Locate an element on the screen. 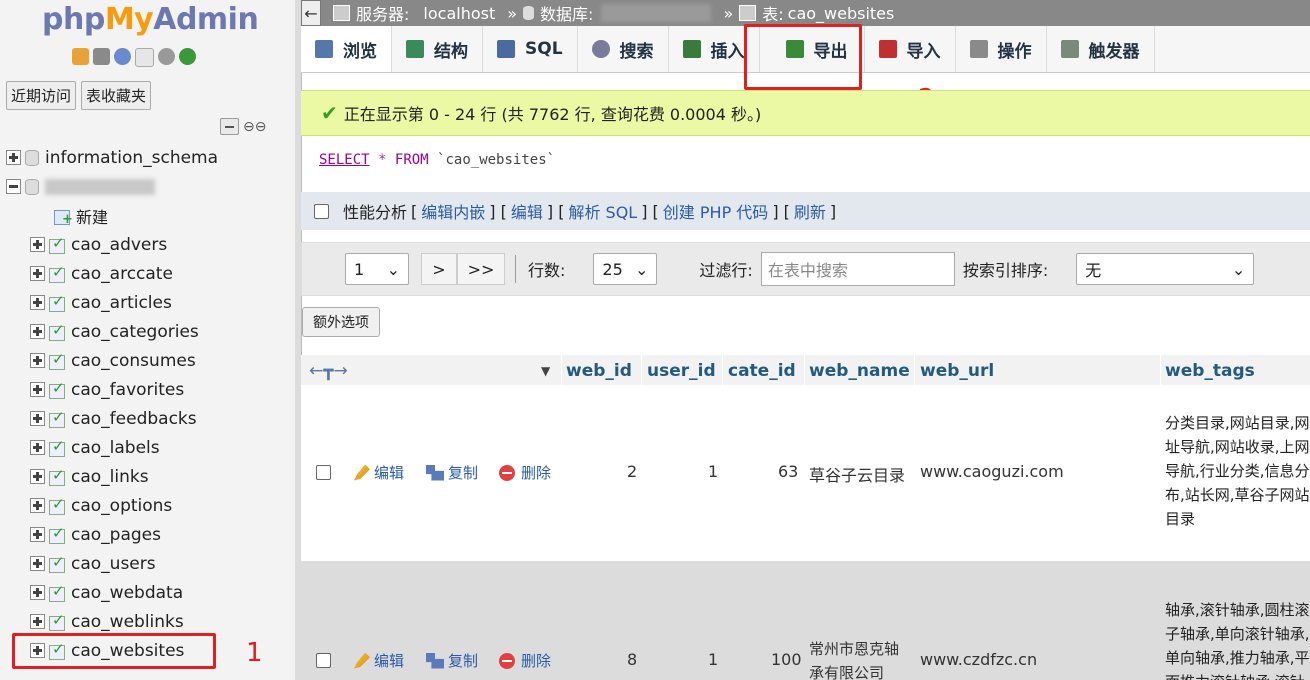 The width and height of the screenshot is (1310, 680). tree-db-information-schema: information_schema is located at coordinates (147, 157).